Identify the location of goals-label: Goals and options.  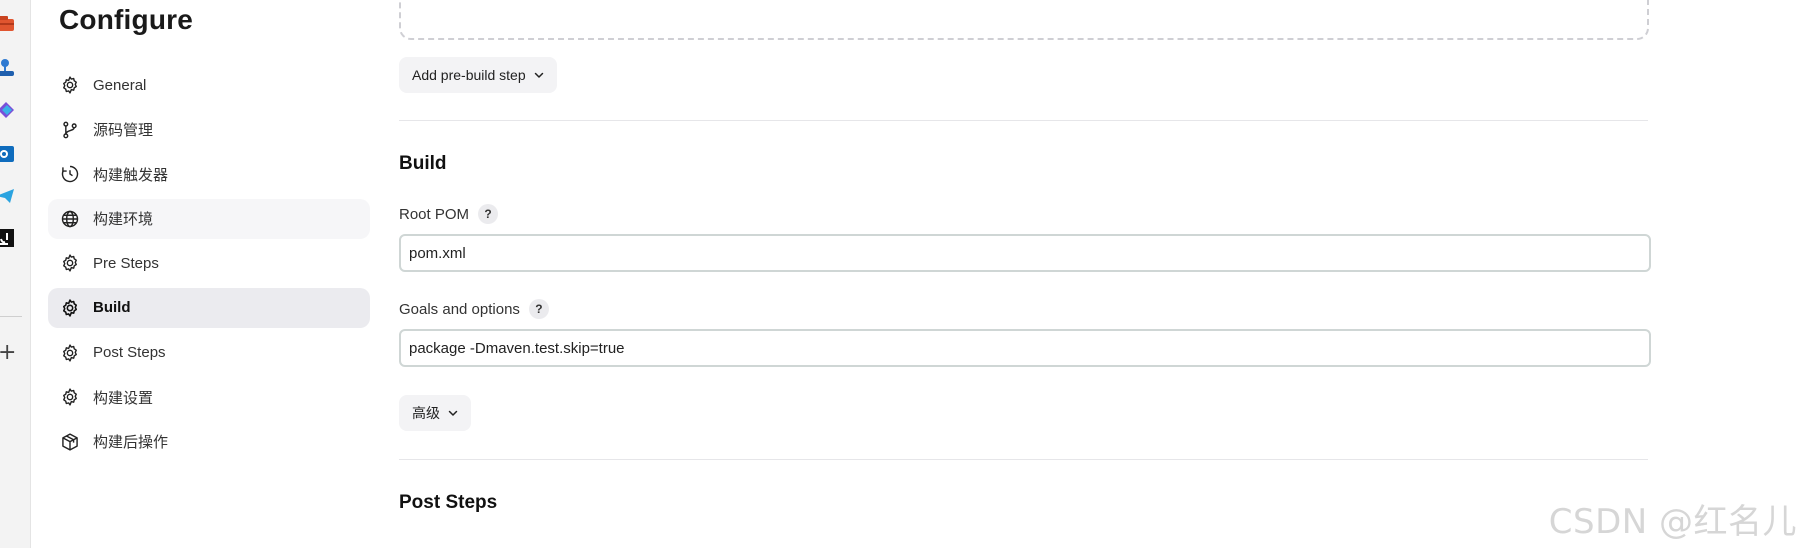
(459, 309).